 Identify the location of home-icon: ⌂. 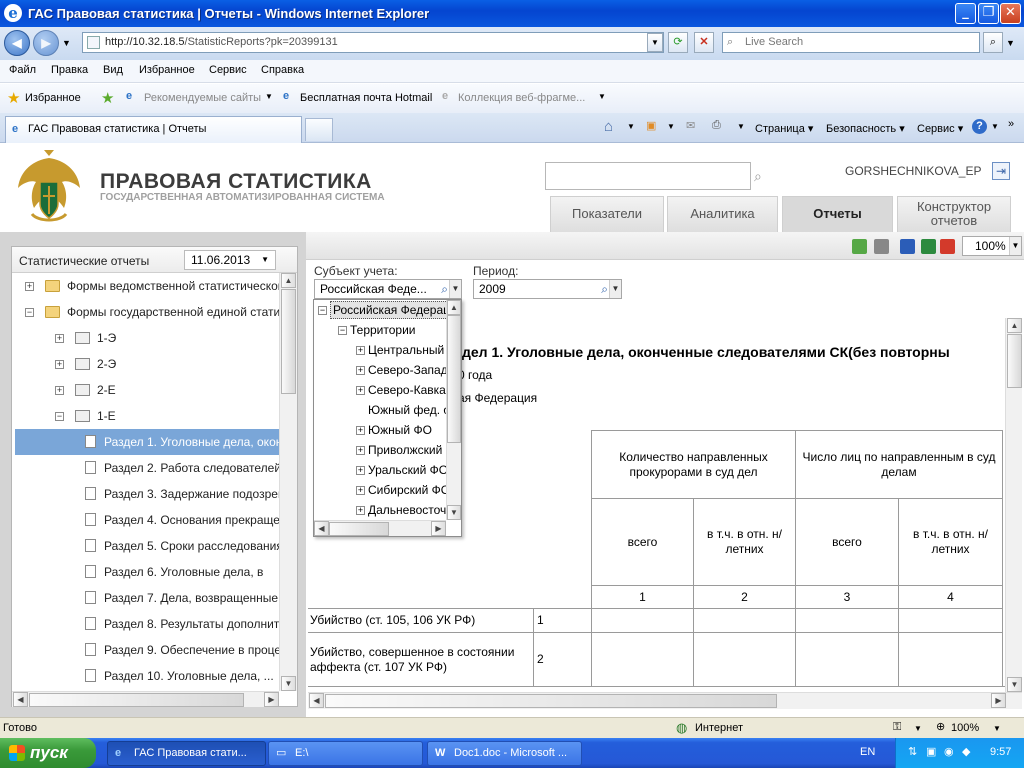
(608, 126).